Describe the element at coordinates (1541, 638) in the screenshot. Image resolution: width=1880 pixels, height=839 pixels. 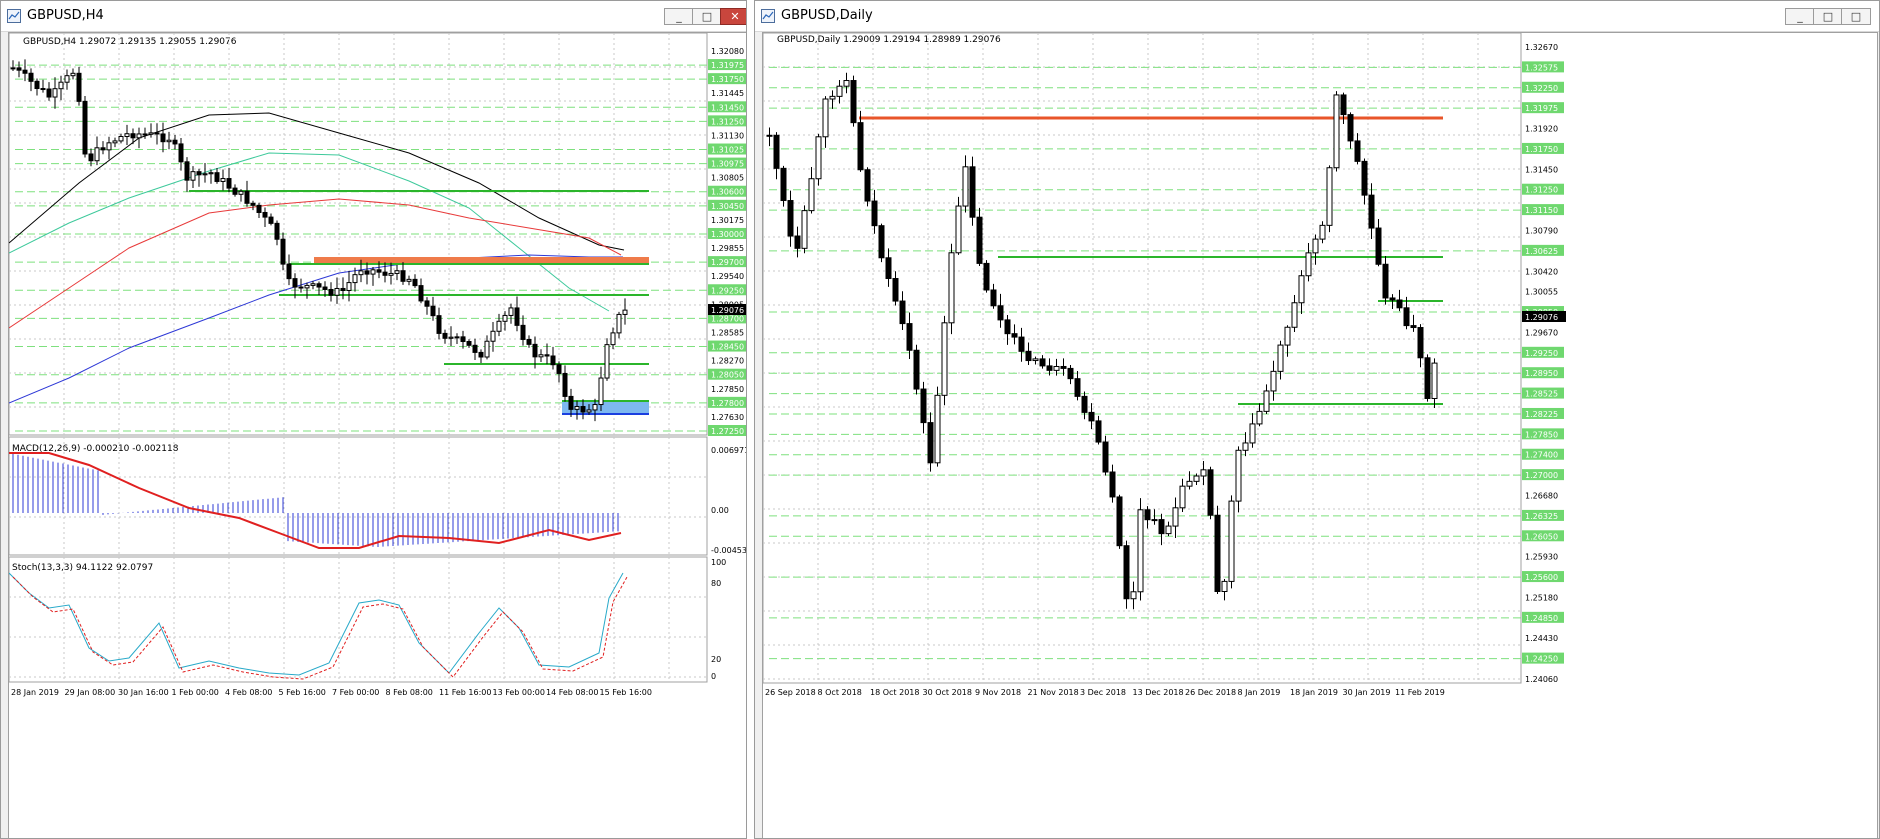
I see `price-label: 1.24430` at that location.